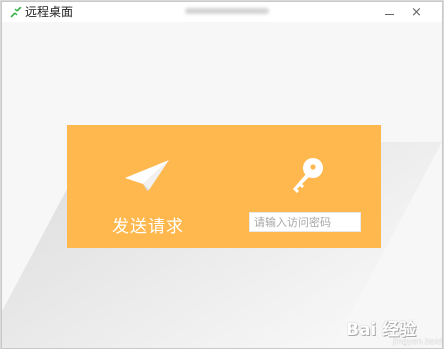 The width and height of the screenshot is (444, 349). What do you see at coordinates (148, 227) in the screenshot?
I see `send-request-label: 发送请求` at bounding box center [148, 227].